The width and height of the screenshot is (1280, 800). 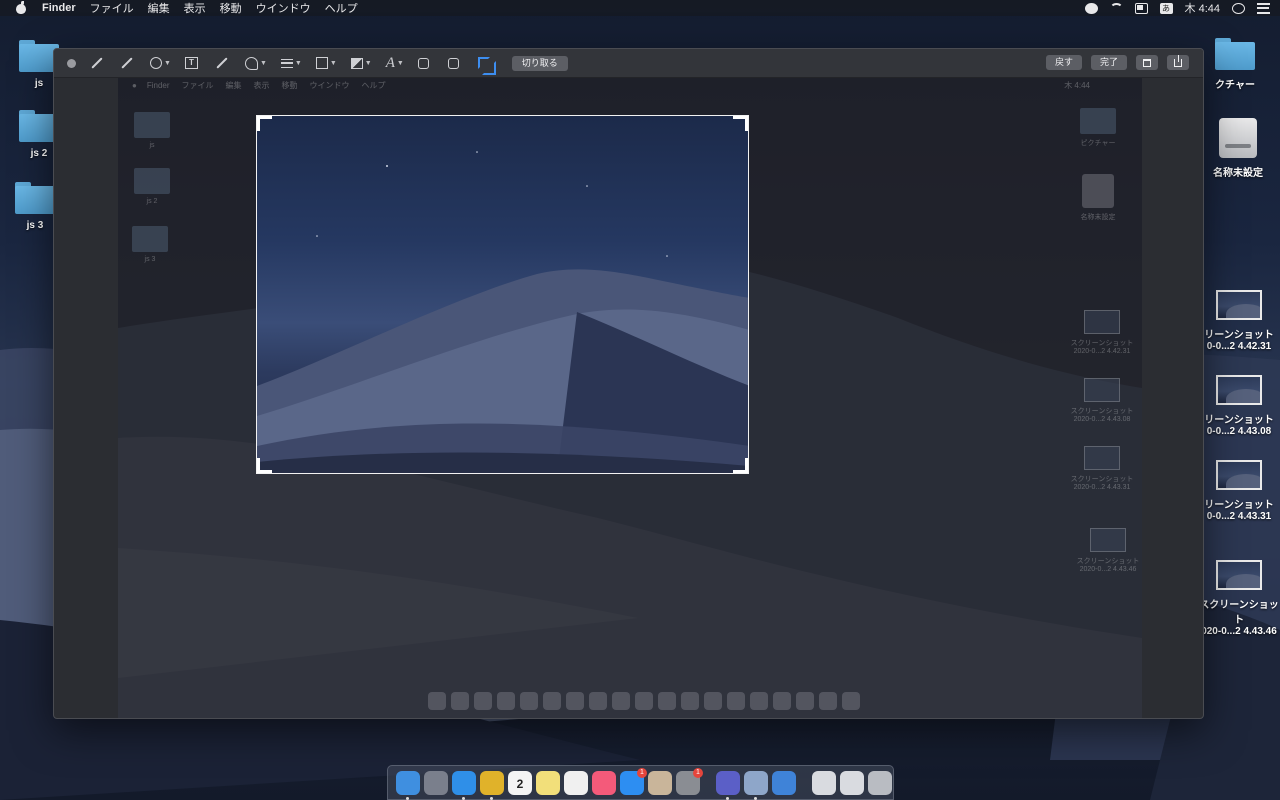 What do you see at coordinates (264, 123) in the screenshot?
I see `crop-handle-top-left` at bounding box center [264, 123].